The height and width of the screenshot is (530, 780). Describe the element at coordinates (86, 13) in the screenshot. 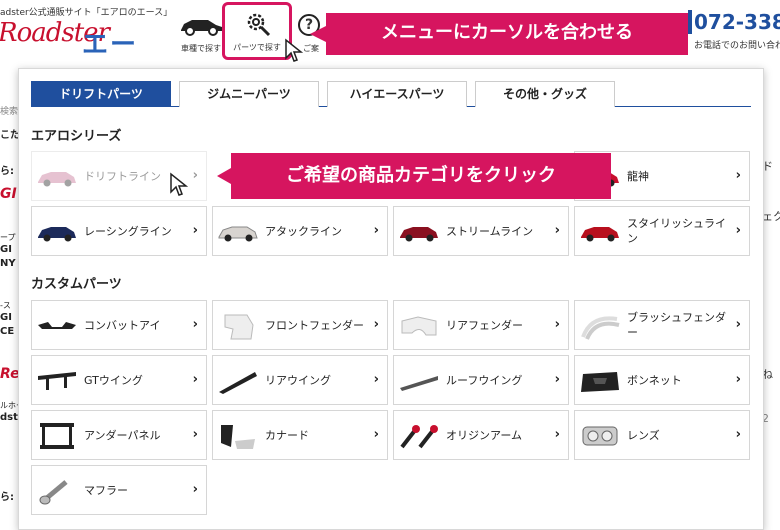

I see `site-tagline: adster公式通販サイト「エアロのエース」` at that location.